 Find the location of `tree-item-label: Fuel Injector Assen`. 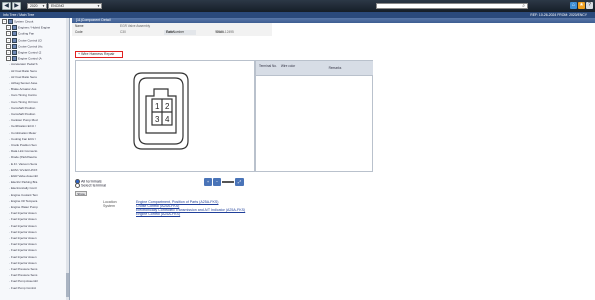

tree-item-label: Fuel Injector Assen is located at coordinates (24, 244).